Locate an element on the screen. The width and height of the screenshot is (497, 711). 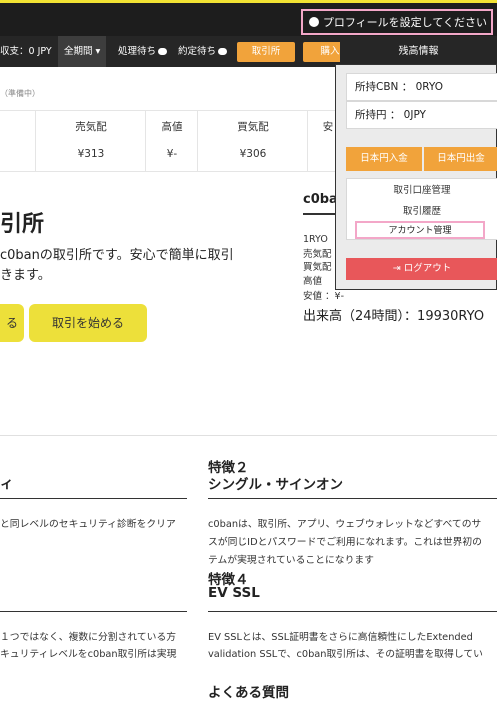
feature4-text-2: validation SSLで、c0ban取引所は、その証明書を取得してい is located at coordinates (345, 654).